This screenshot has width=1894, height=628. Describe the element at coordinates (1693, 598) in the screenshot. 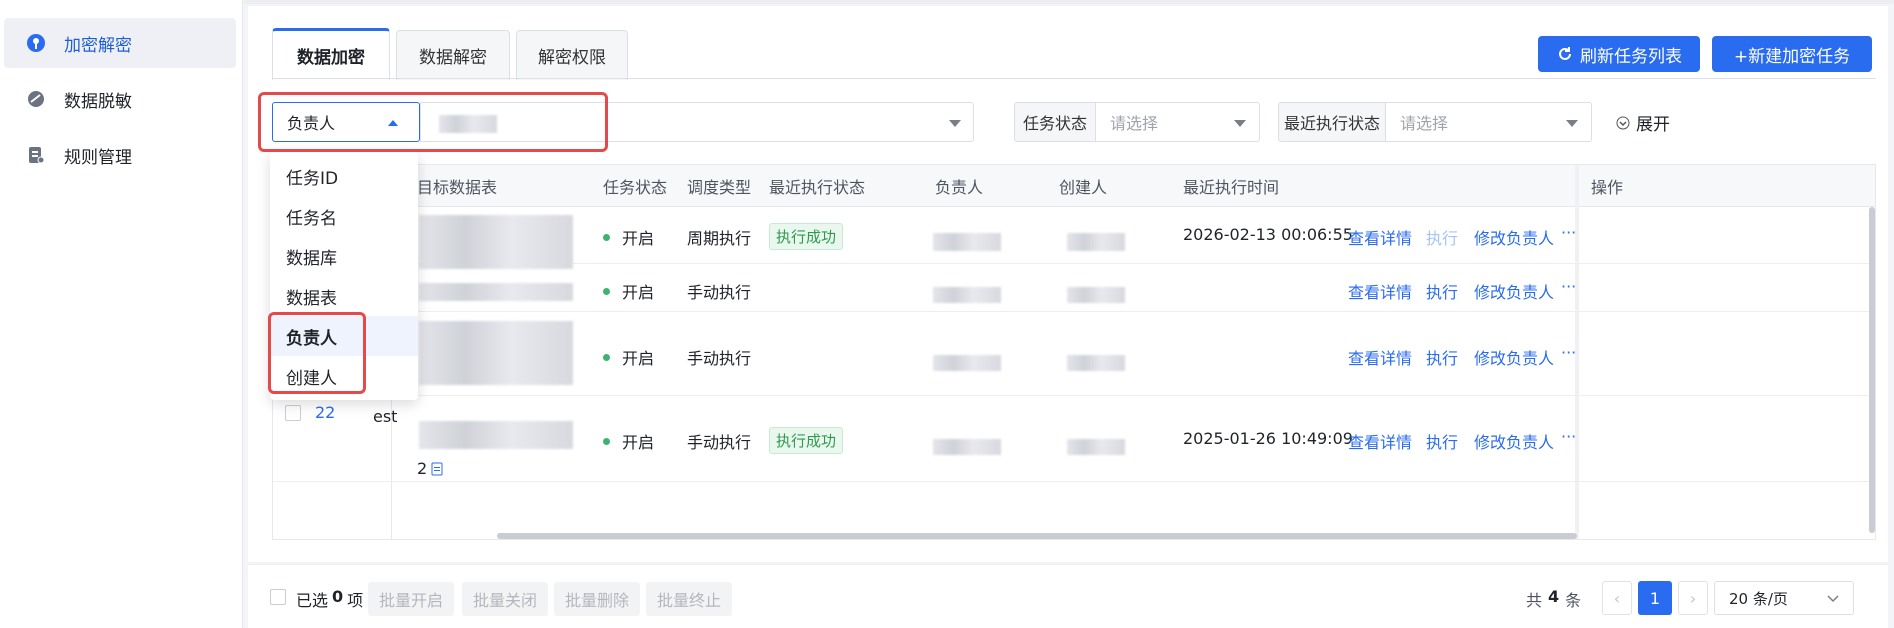

I see `next-page-button: ›` at that location.